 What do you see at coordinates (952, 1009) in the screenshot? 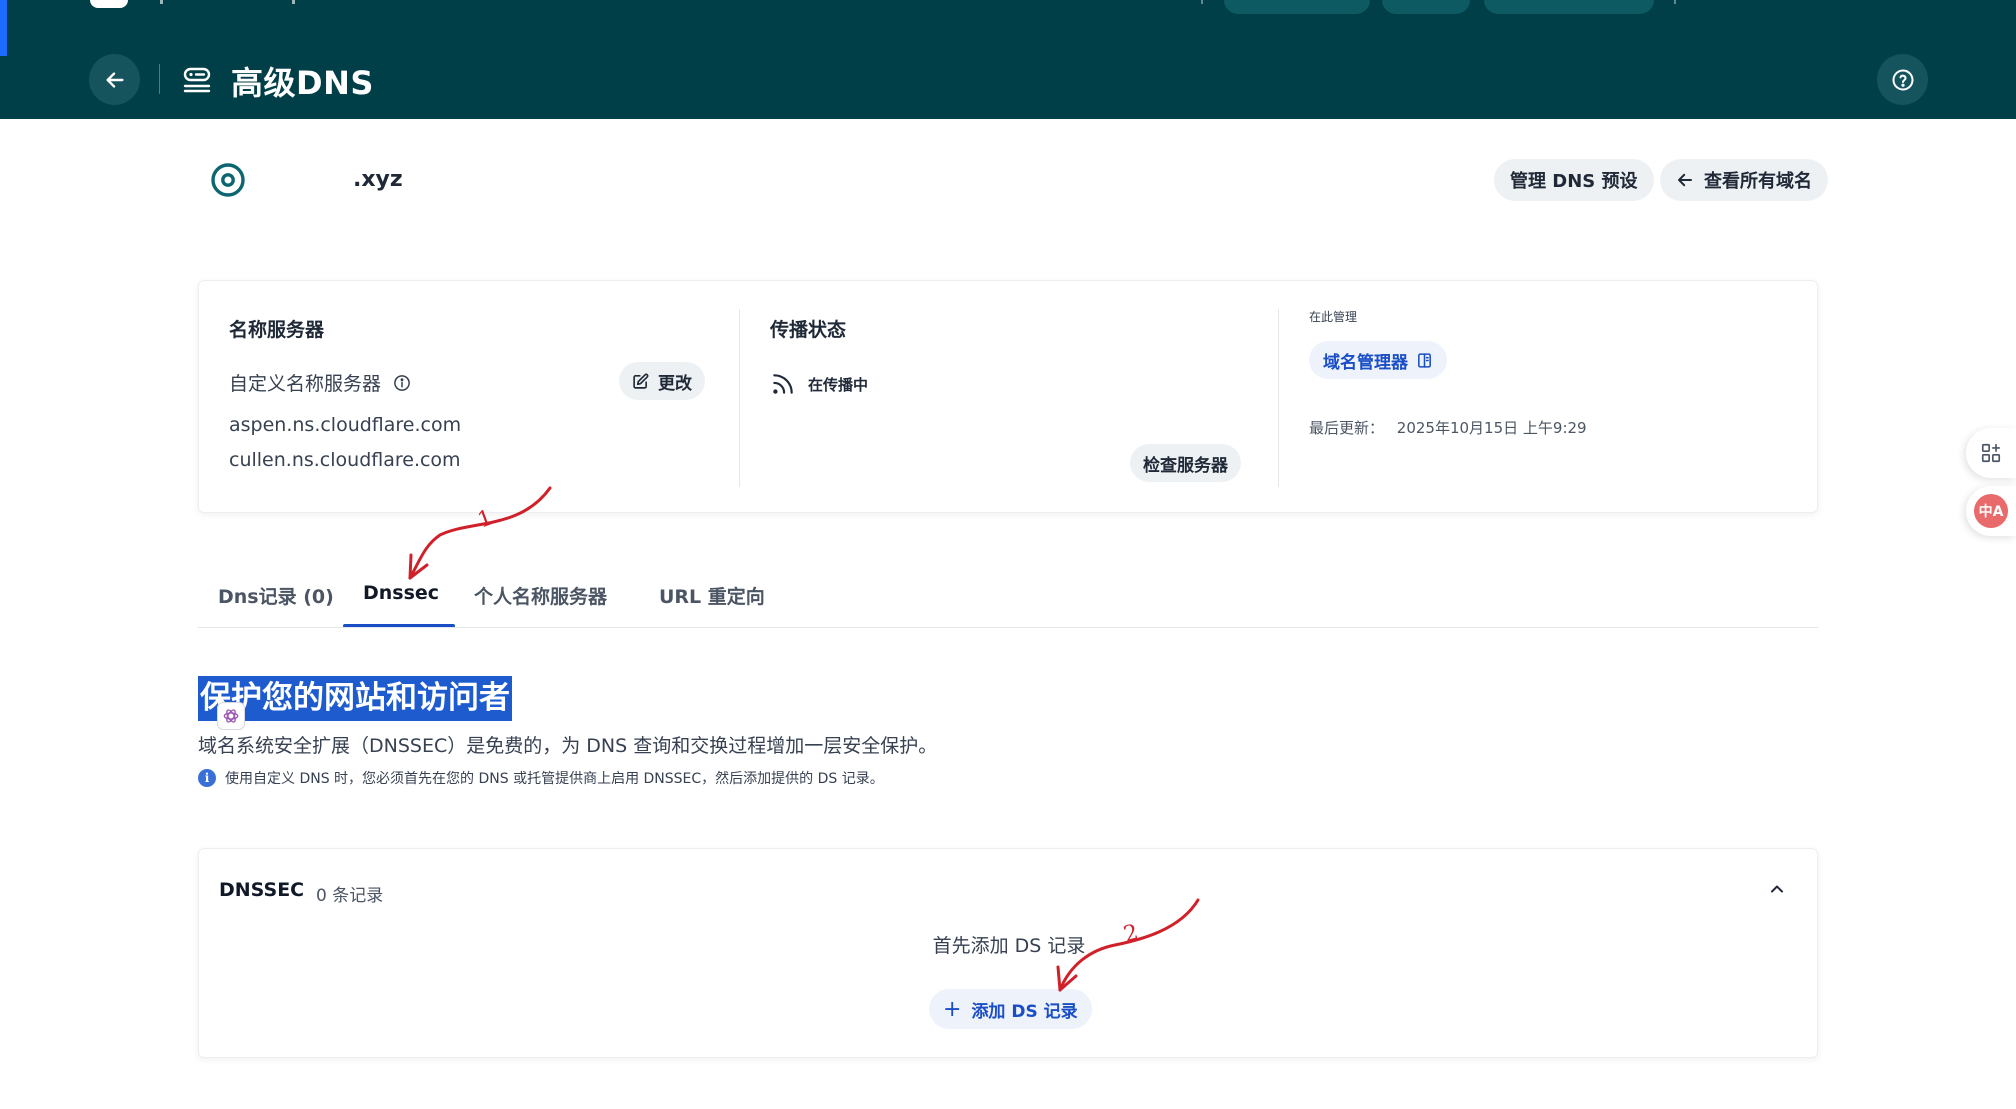
I see `plus-icon: +` at bounding box center [952, 1009].